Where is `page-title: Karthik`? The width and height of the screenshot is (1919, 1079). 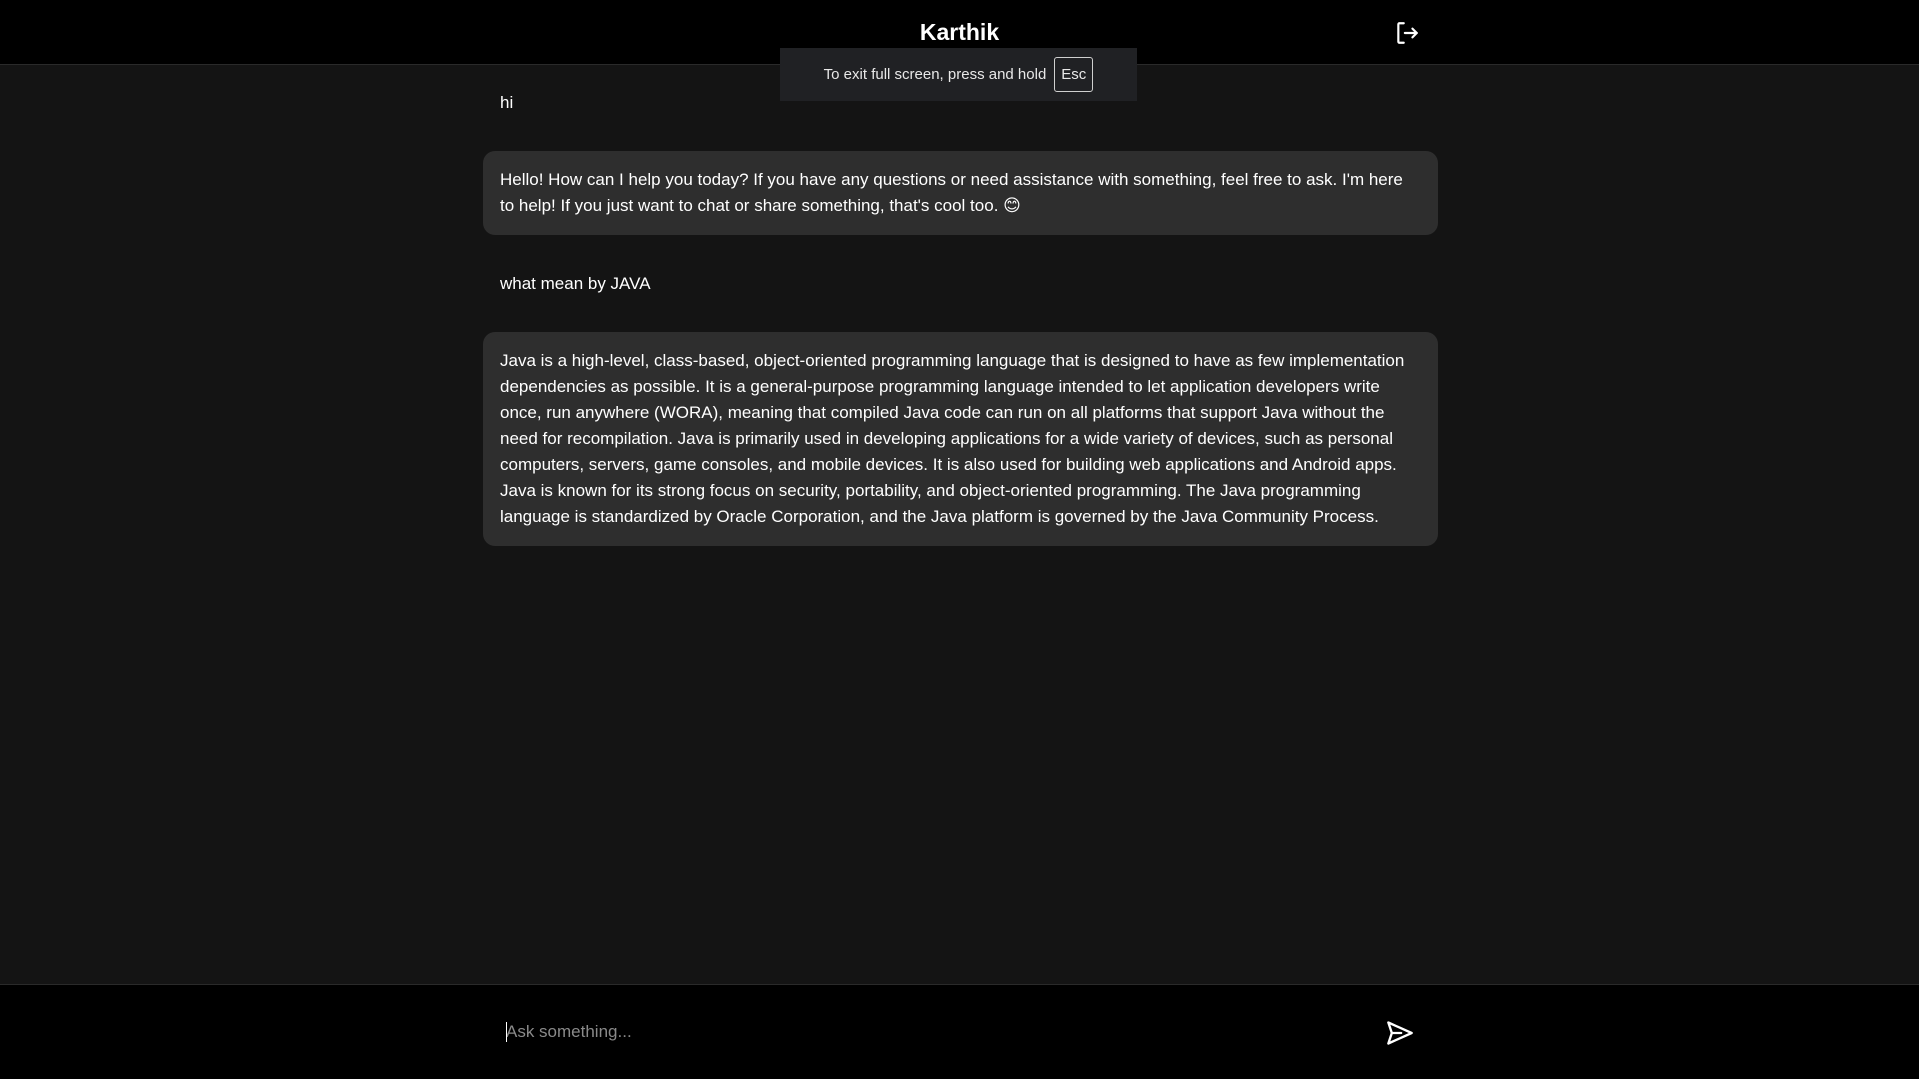
page-title: Karthik is located at coordinates (959, 32).